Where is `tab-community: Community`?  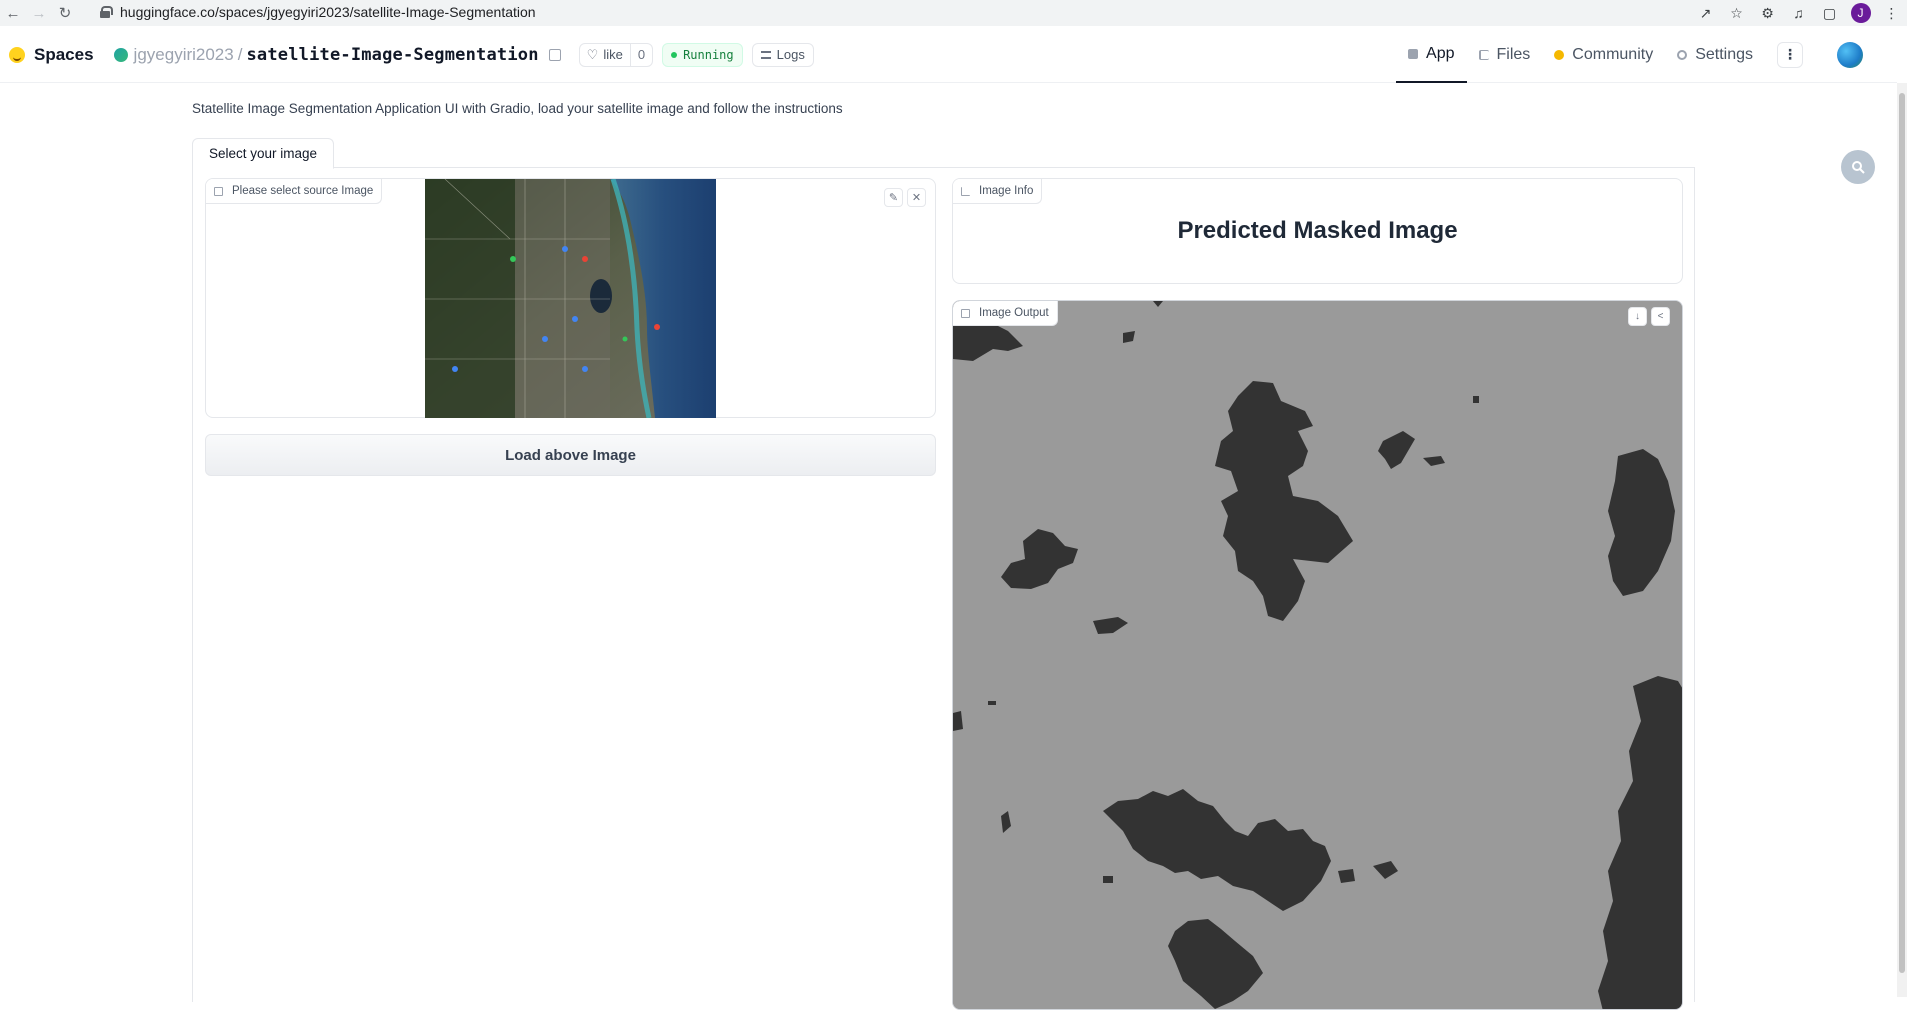 tab-community: Community is located at coordinates (1603, 54).